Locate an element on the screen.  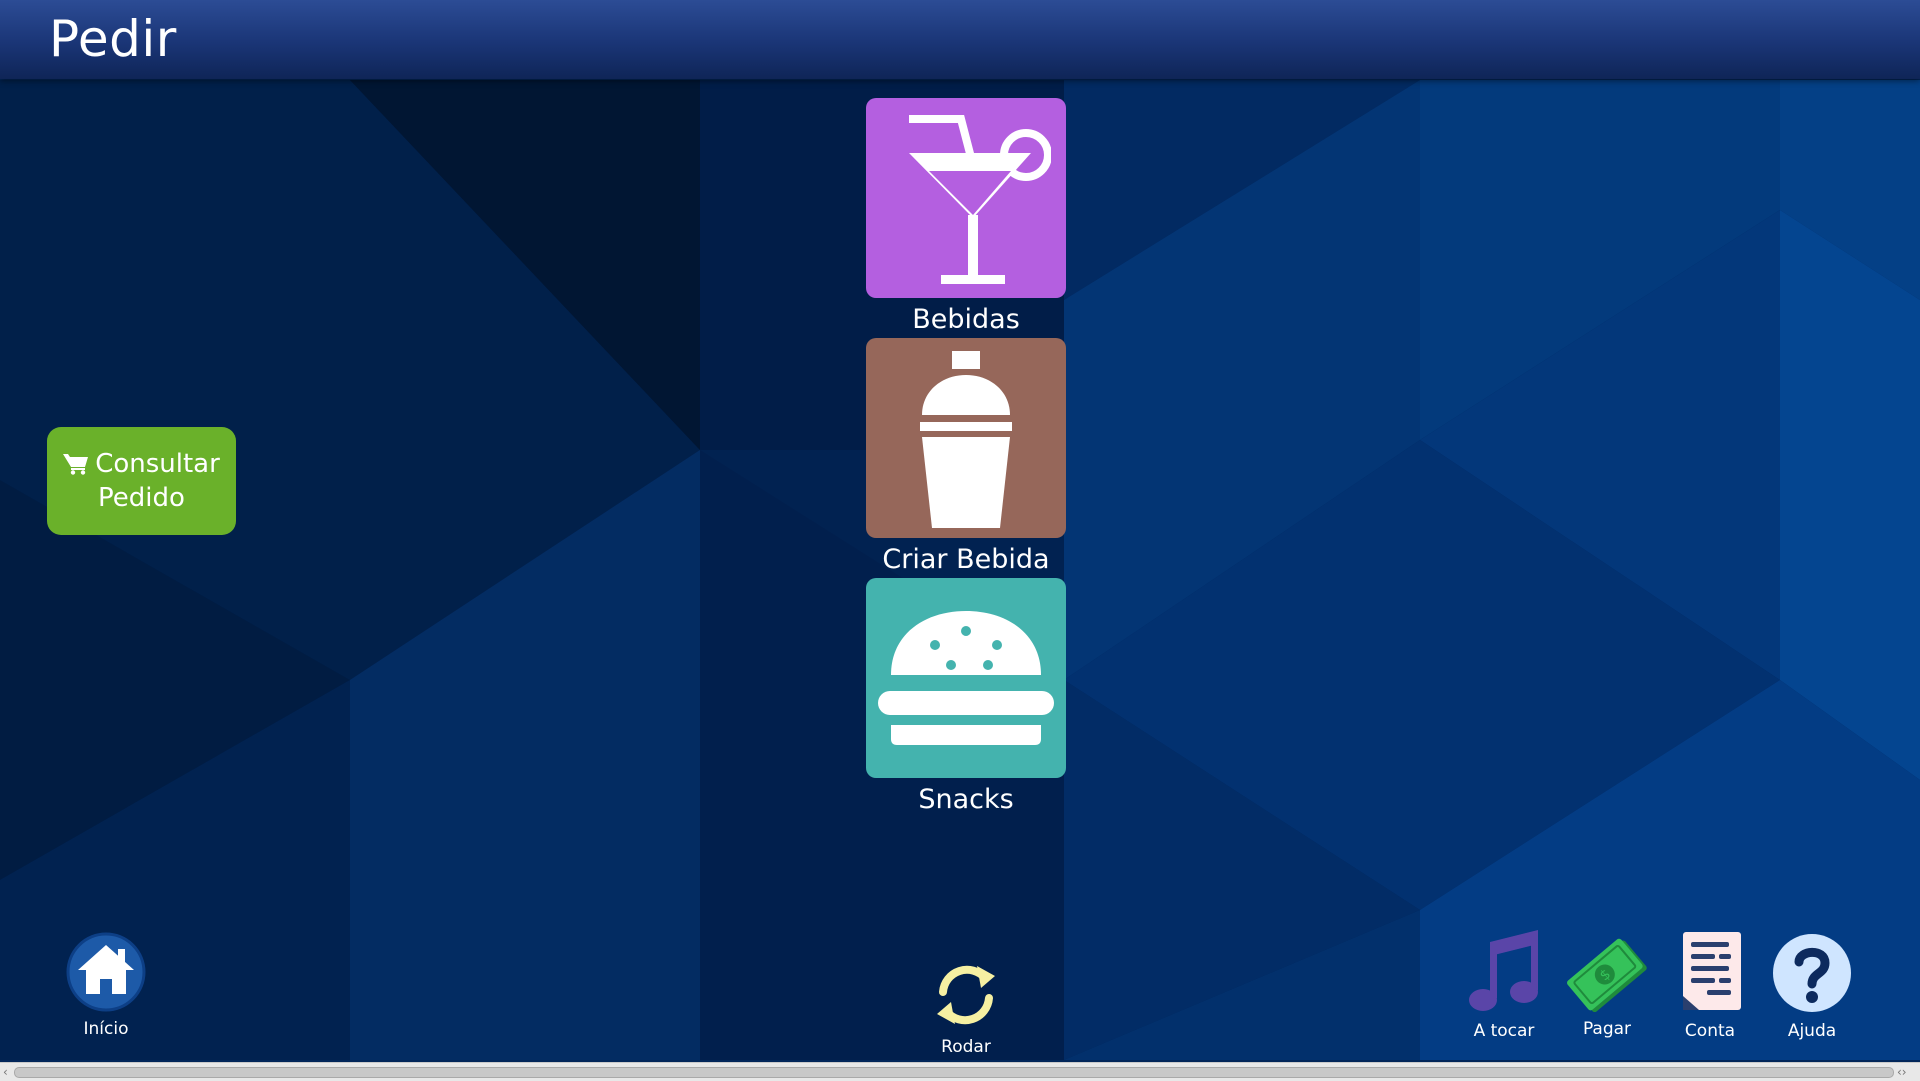
tile-criar-bebida: Criar Bebida is located at coordinates (966, 456).